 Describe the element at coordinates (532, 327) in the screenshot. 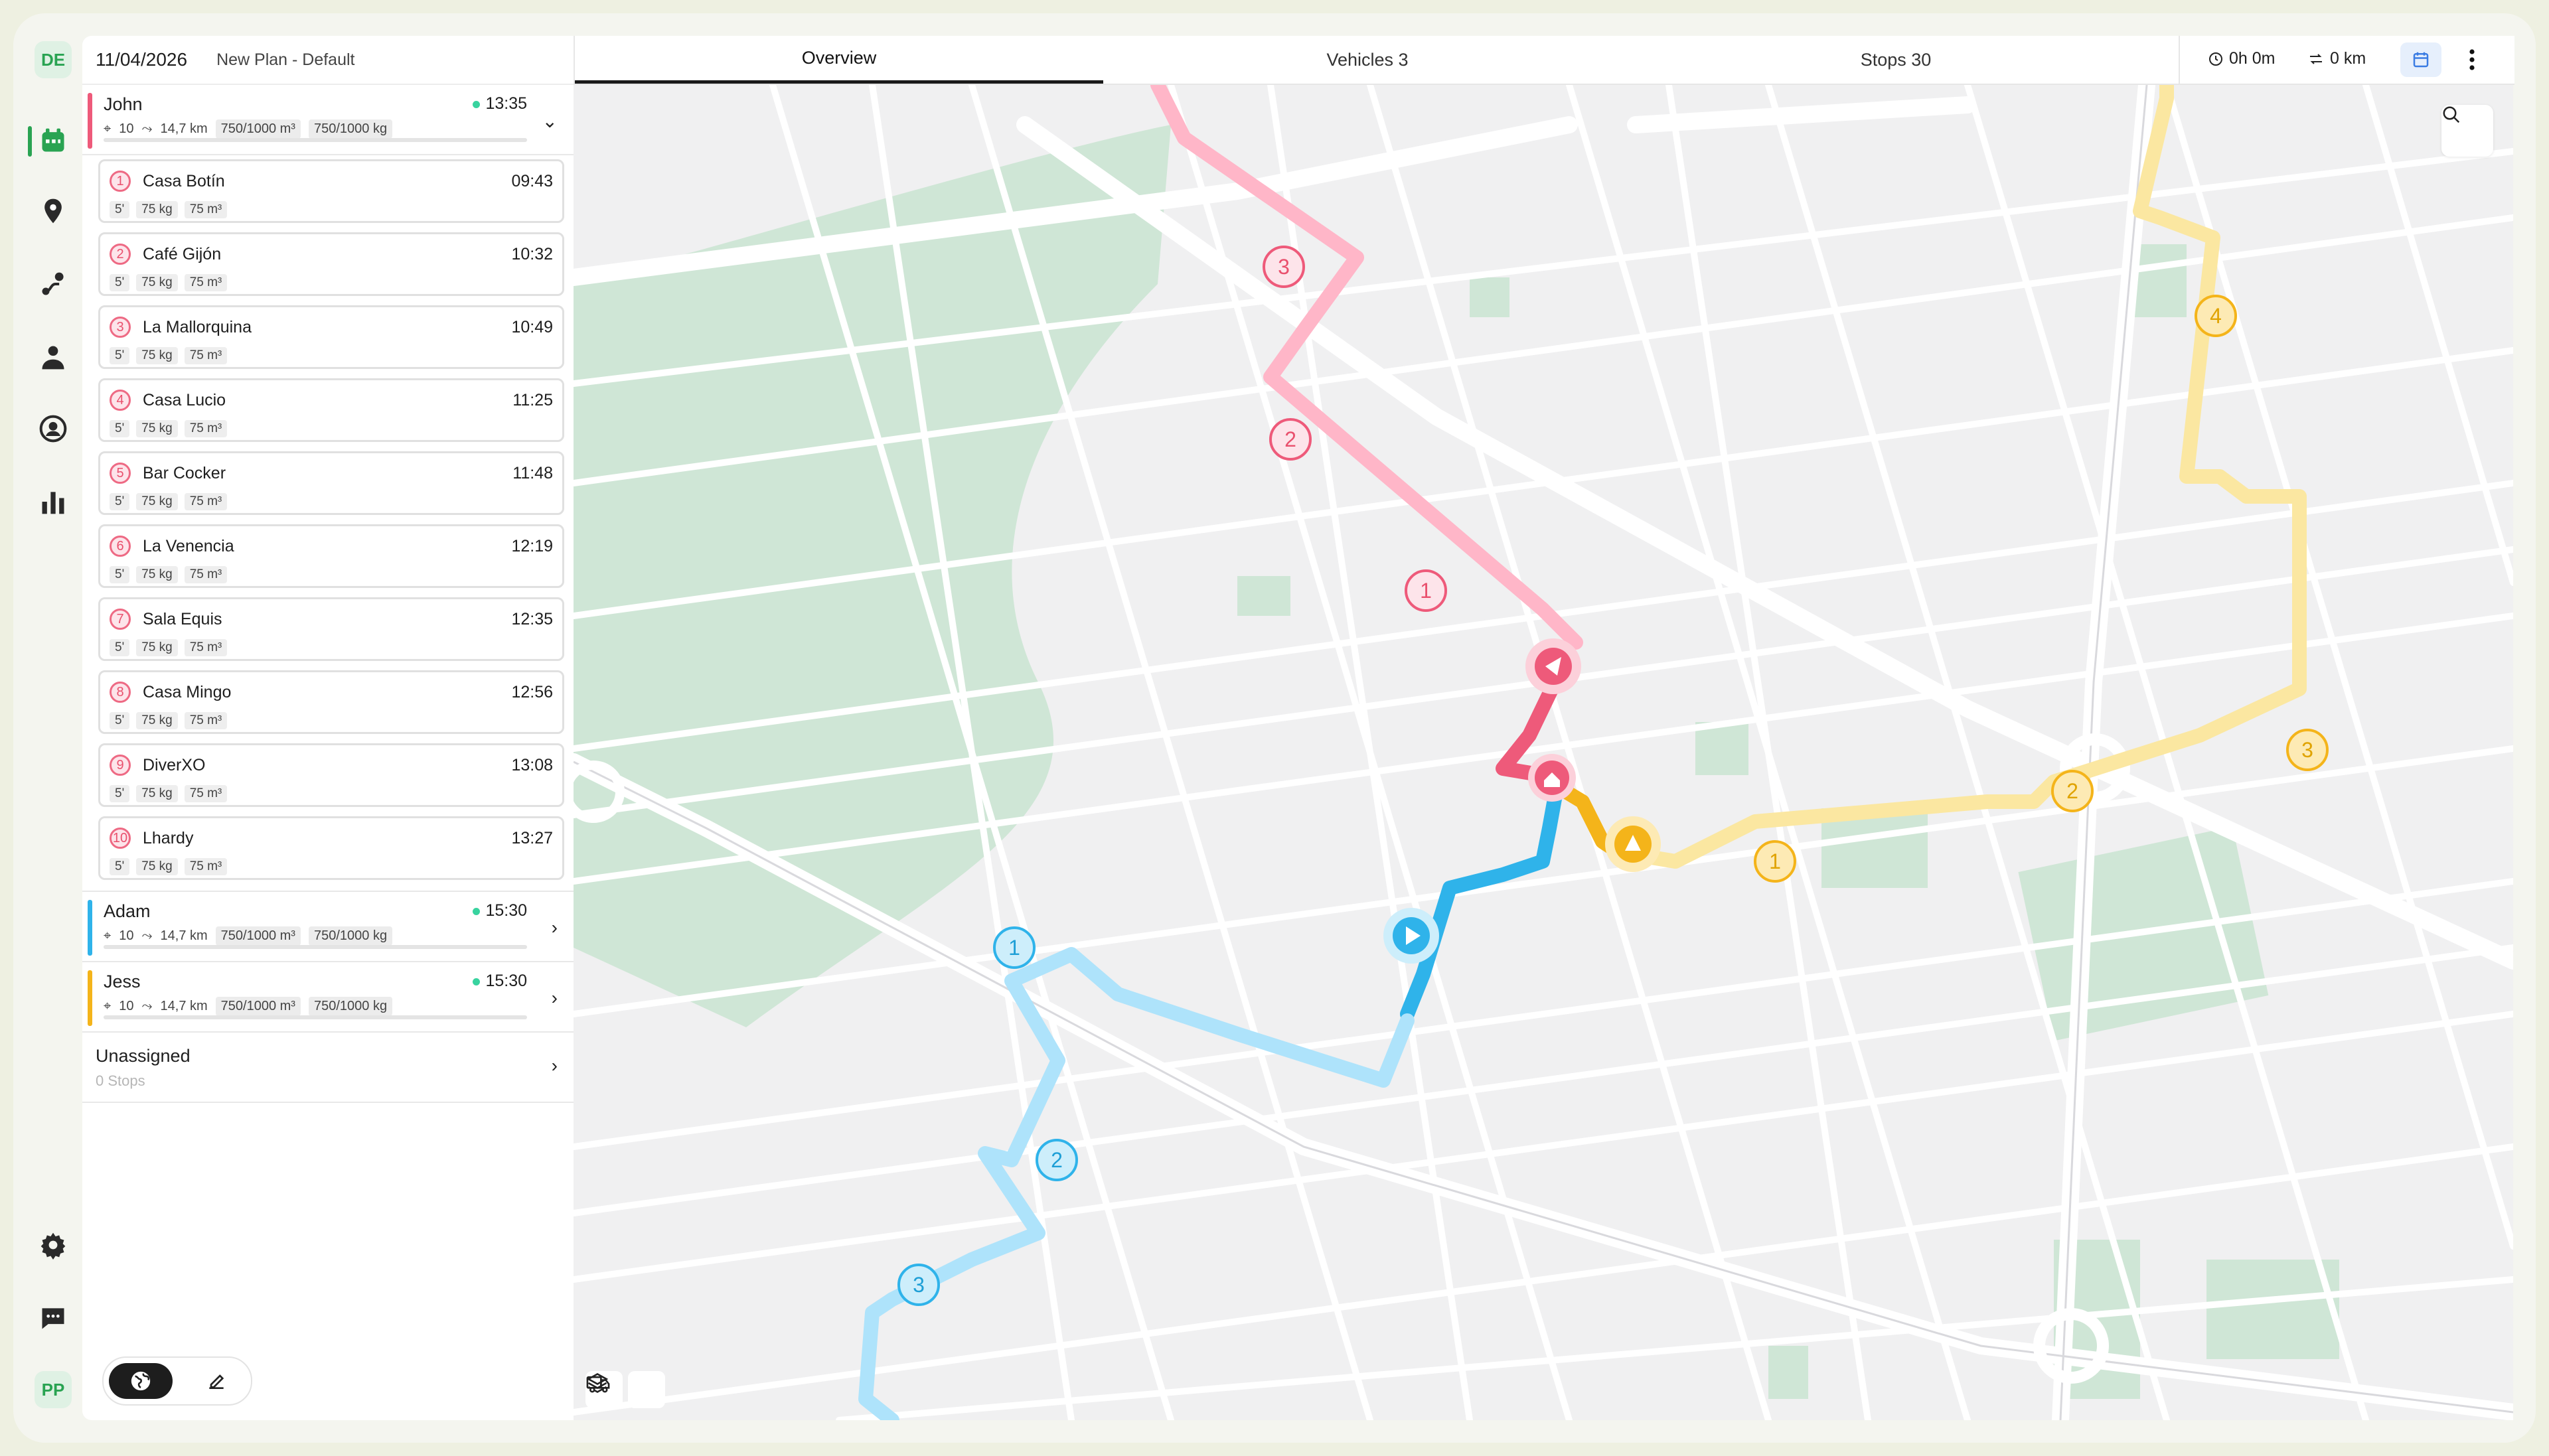

I see `stop-time: 10:49` at that location.